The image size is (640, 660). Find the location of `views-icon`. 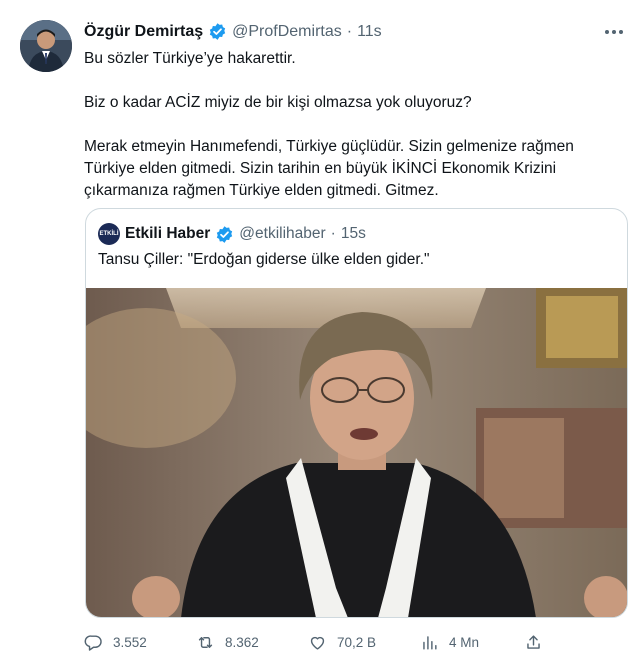

views-icon is located at coordinates (430, 642).